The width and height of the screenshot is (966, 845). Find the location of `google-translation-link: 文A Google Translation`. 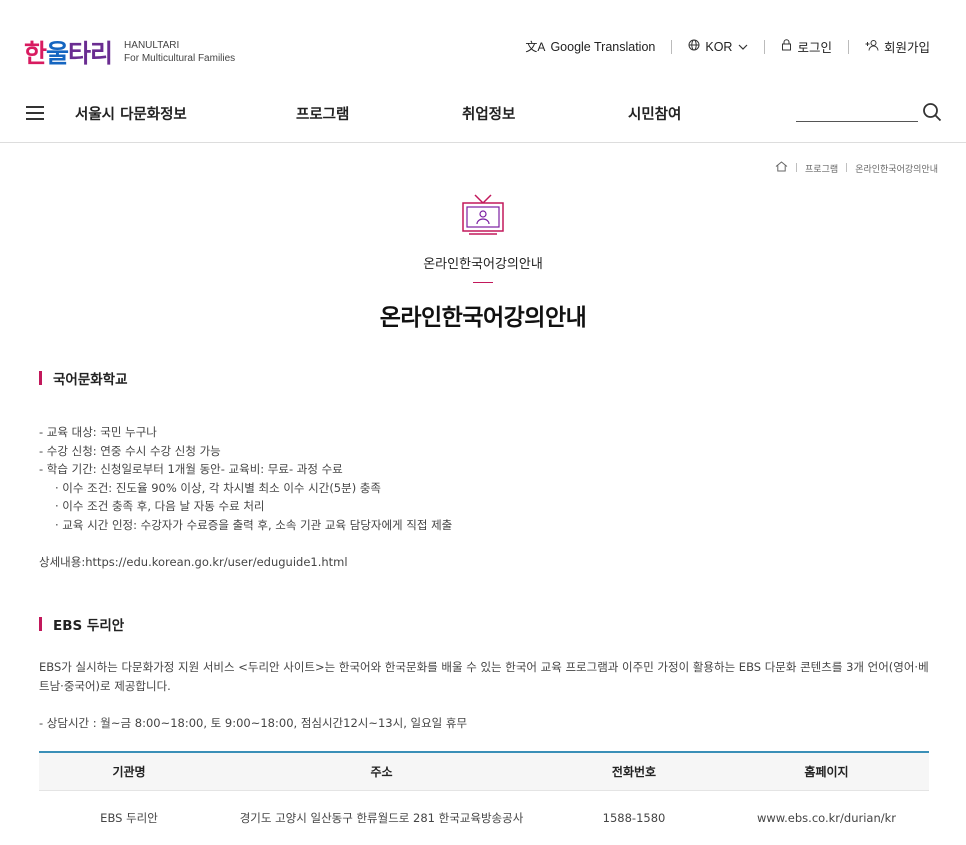

google-translation-link: 文A Google Translation is located at coordinates (590, 46).